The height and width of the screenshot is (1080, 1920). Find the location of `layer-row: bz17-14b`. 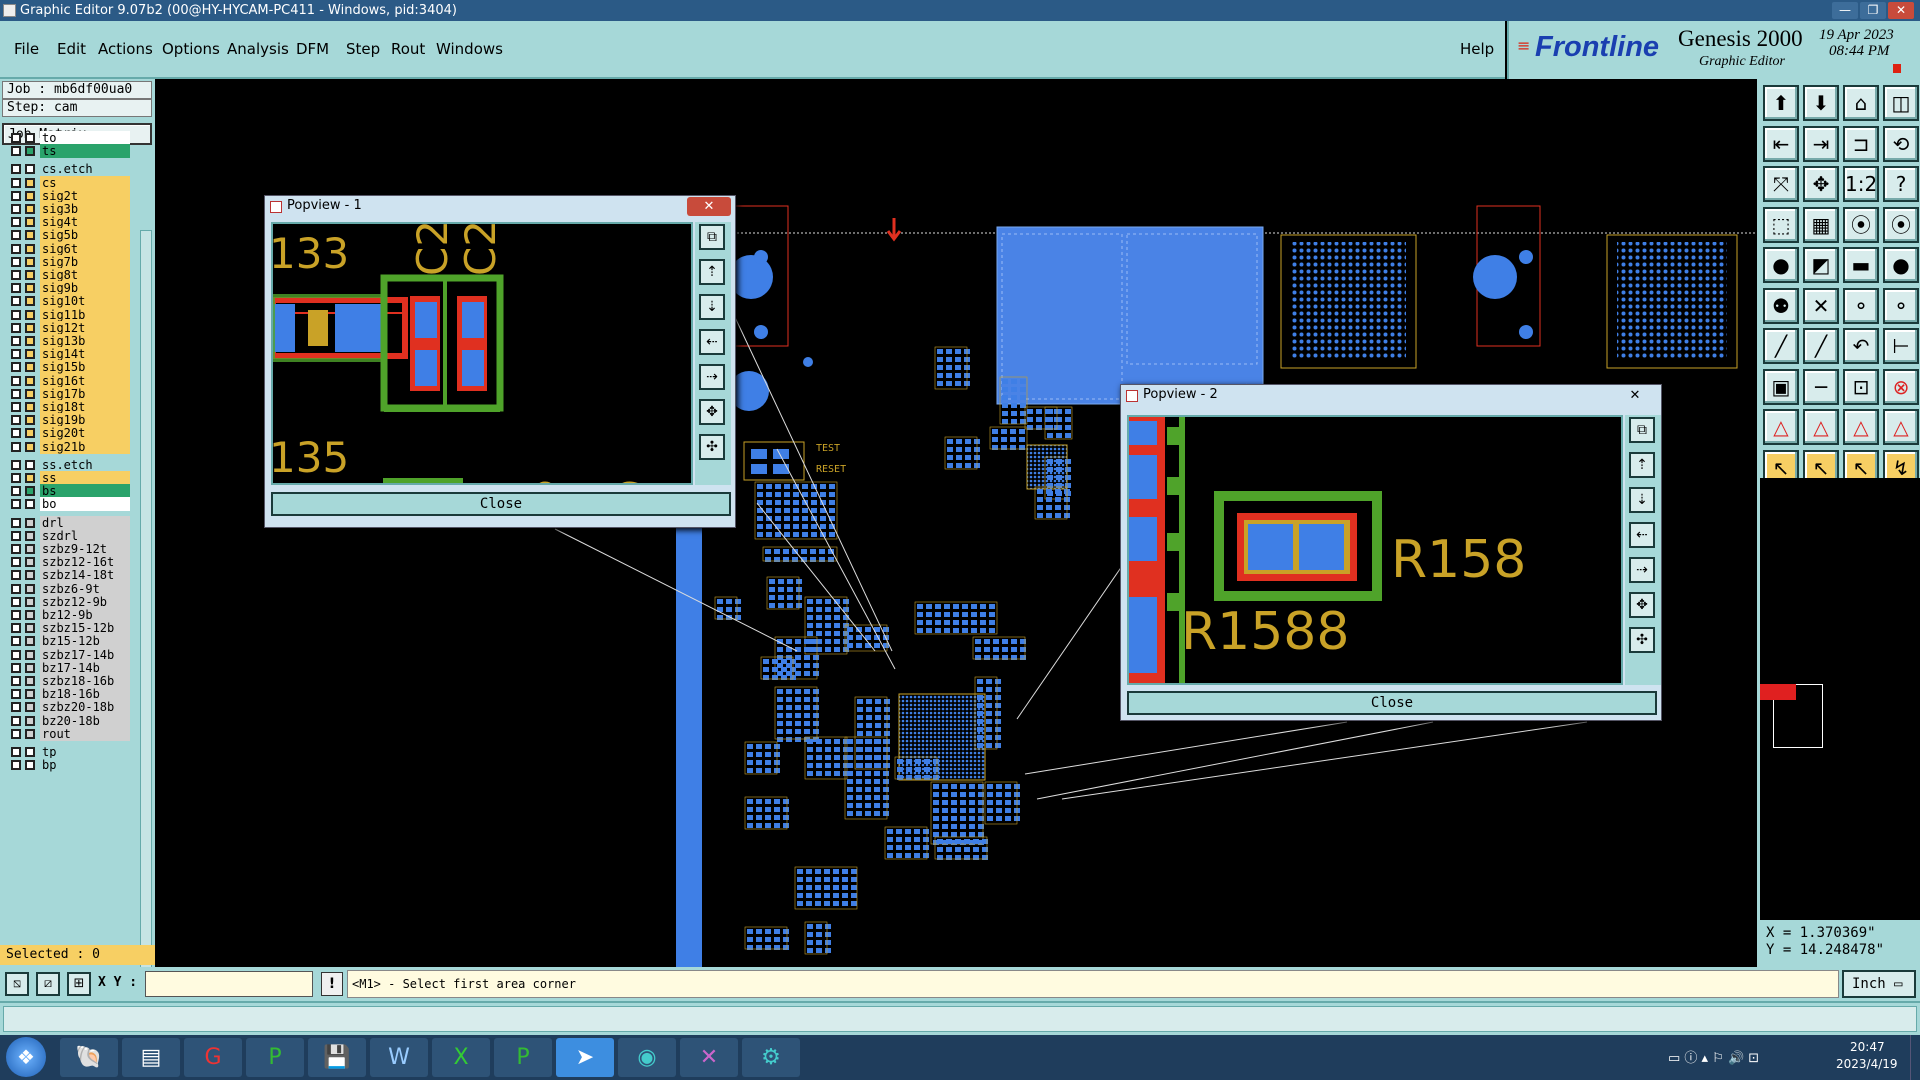

layer-row: bz17-14b is located at coordinates (69, 667).